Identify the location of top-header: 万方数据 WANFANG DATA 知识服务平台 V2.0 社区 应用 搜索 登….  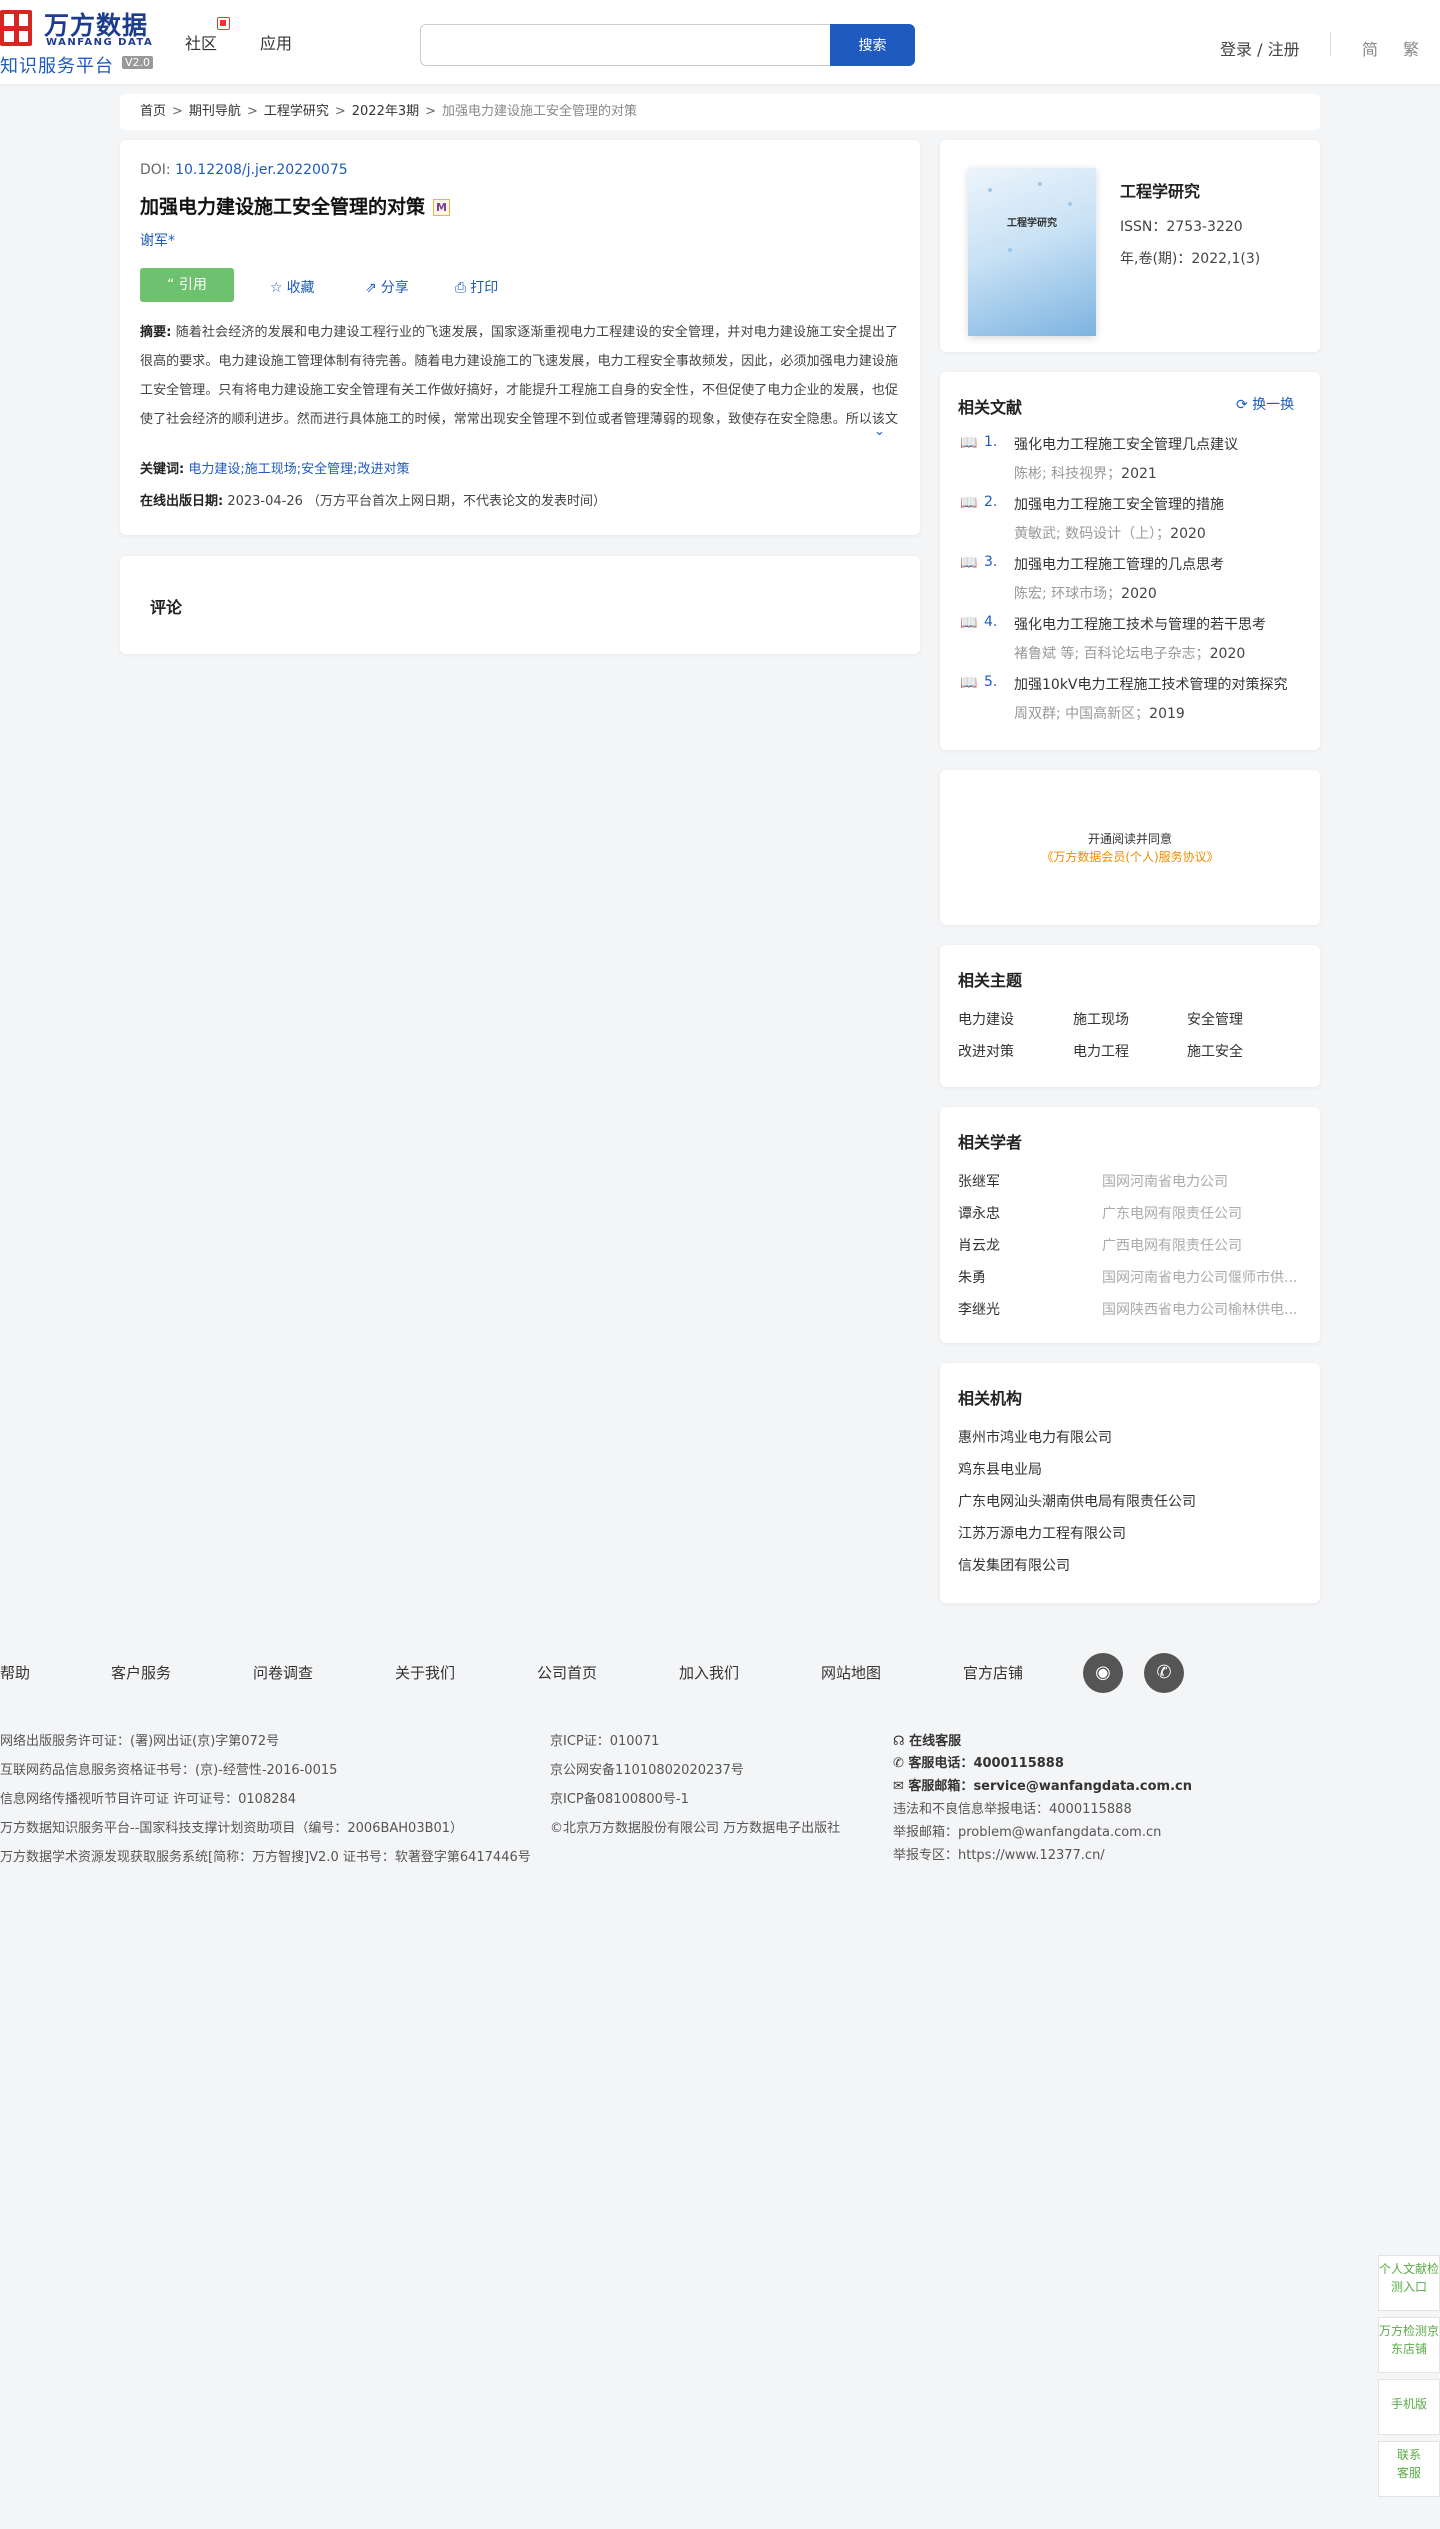
(720, 42).